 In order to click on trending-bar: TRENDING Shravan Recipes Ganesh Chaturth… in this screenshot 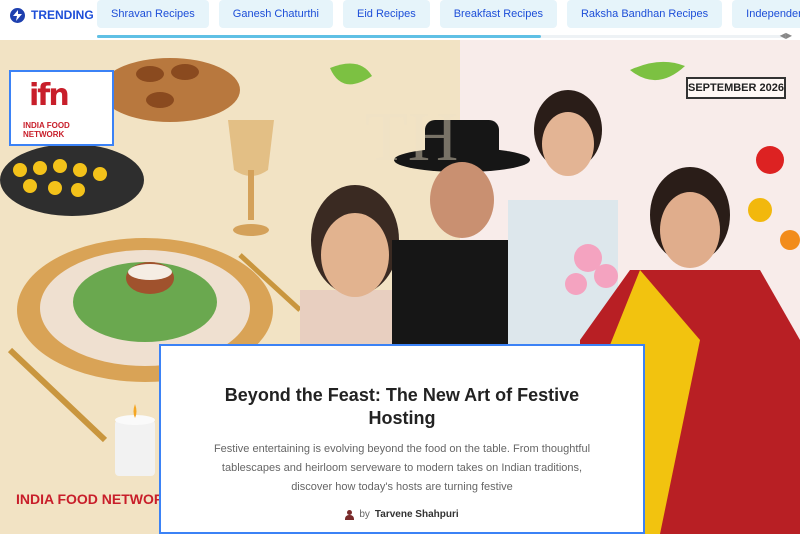, I will do `click(400, 20)`.